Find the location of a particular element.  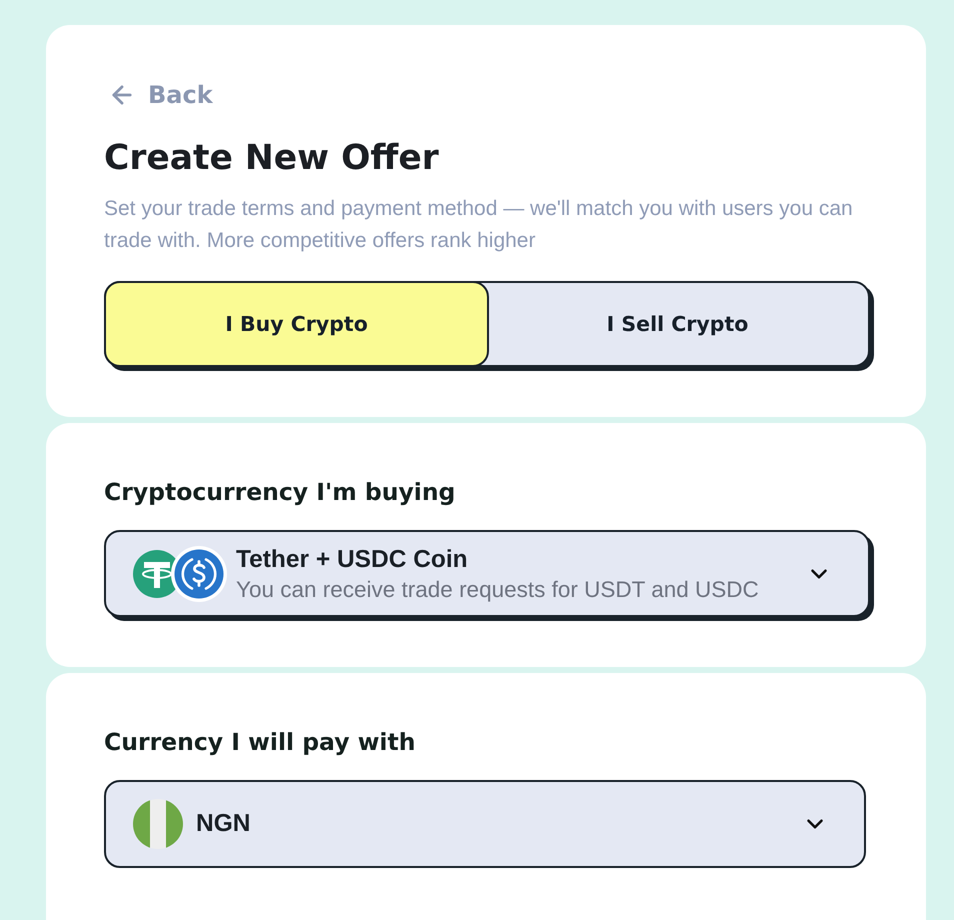

trade-side-tab: I Sell Crypto is located at coordinates (677, 324).